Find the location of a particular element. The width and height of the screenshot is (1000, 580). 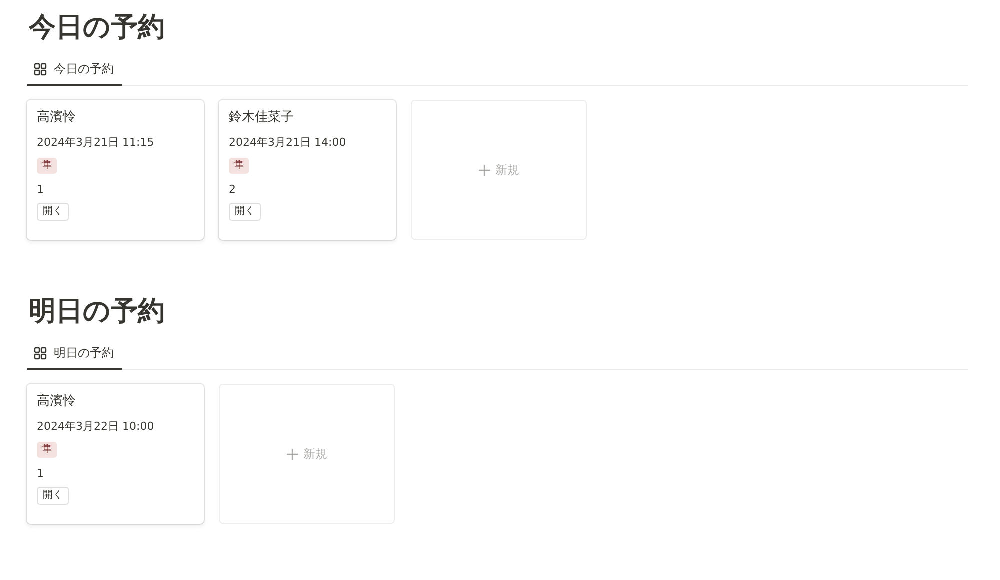

card-datetime: 2024年3月22日 10:00 is located at coordinates (95, 427).